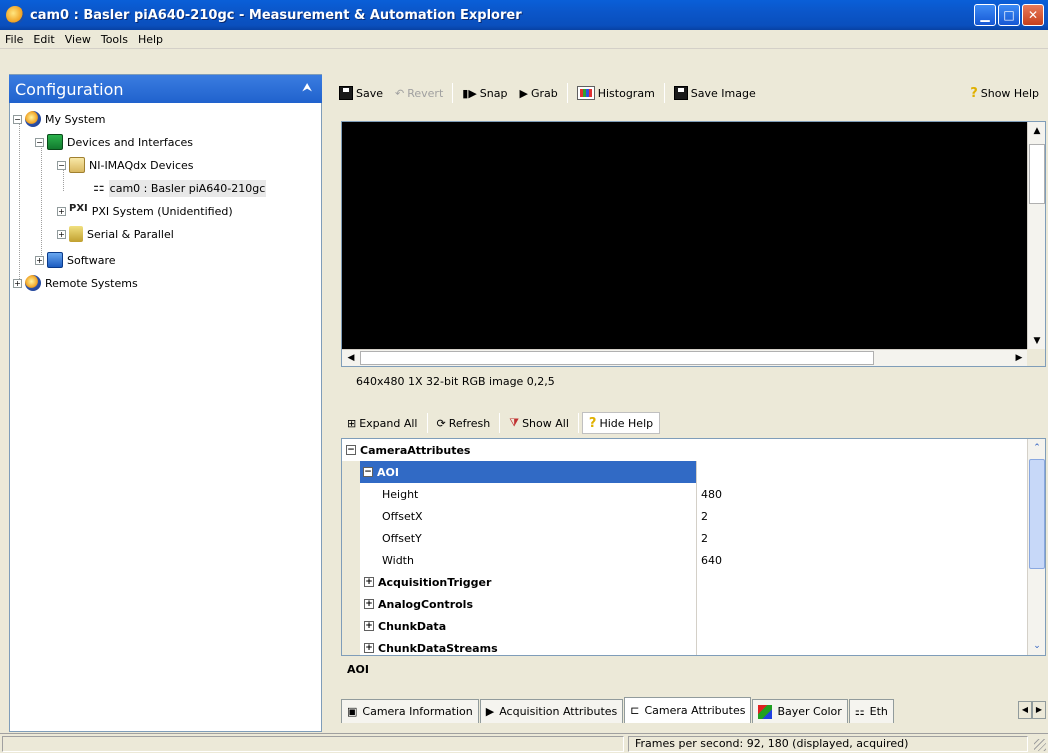  I want to click on menu-tools: Tools, so click(114, 39).